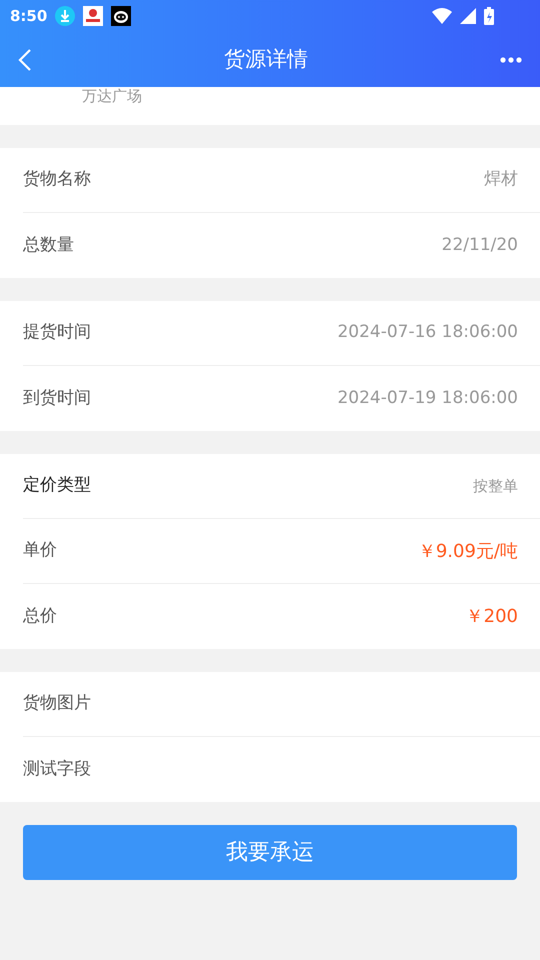 This screenshot has height=960, width=540. I want to click on field-label: 到货时间, so click(57, 398).